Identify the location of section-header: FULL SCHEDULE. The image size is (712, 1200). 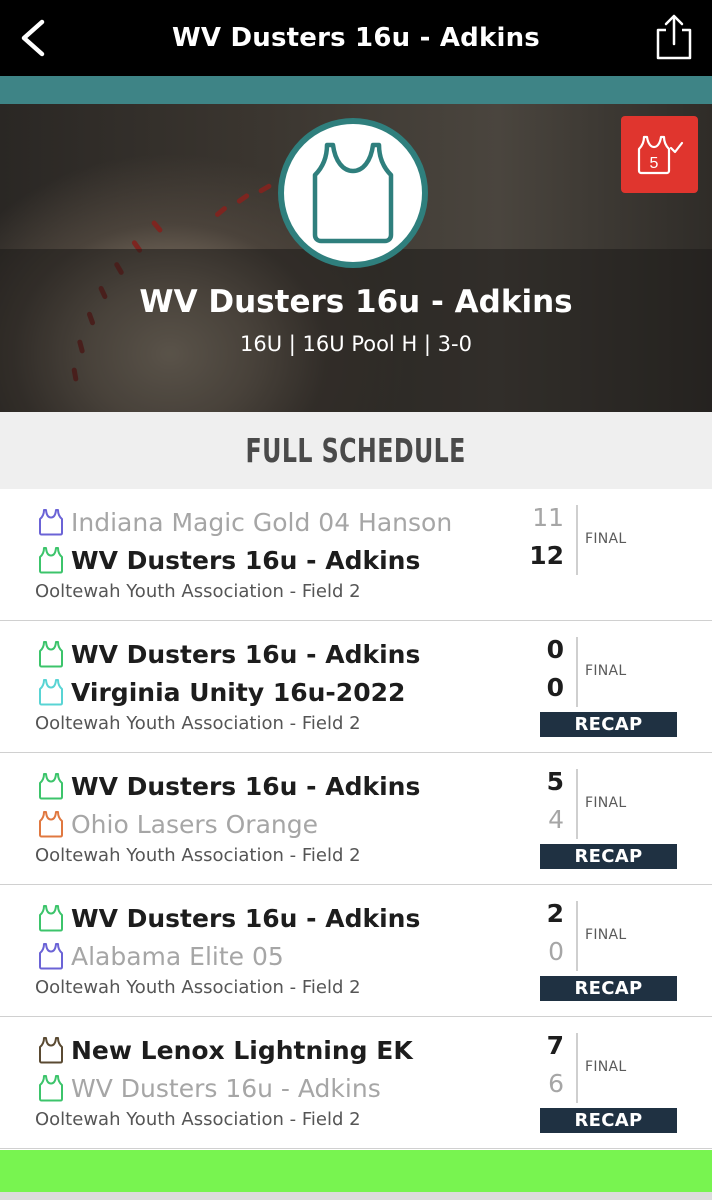
(356, 451).